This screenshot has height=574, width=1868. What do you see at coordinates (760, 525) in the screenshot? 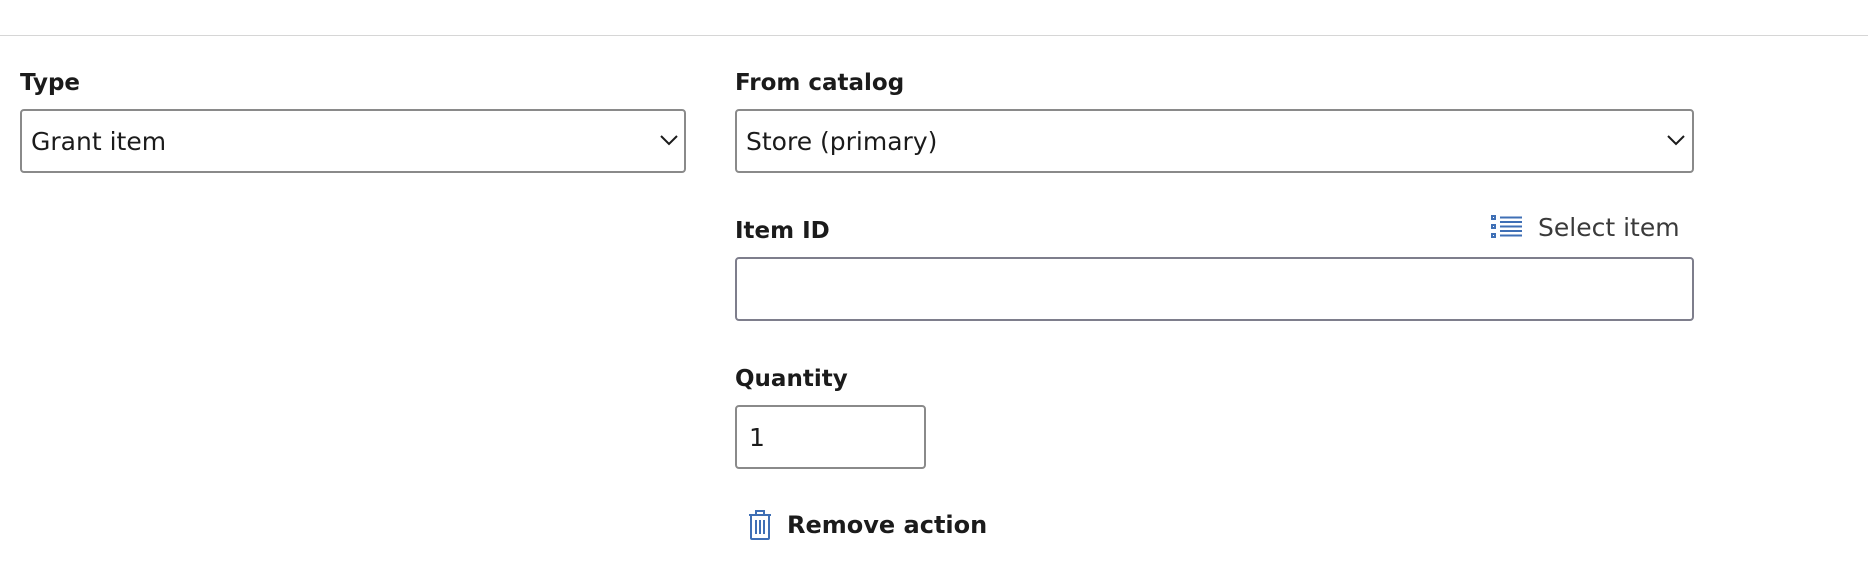
I see `trash-icon` at bounding box center [760, 525].